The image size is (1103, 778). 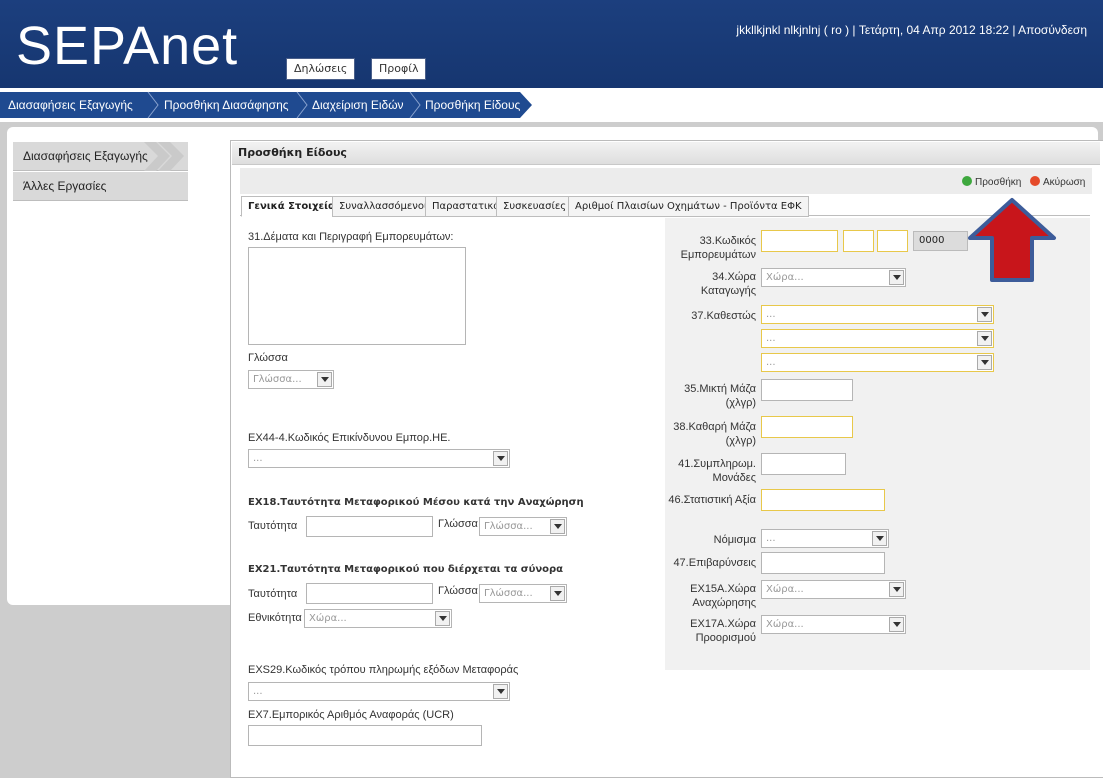 What do you see at coordinates (85, 156) in the screenshot?
I see `sidebar-item-label: Διασαφήσεις Εξαγωγής` at bounding box center [85, 156].